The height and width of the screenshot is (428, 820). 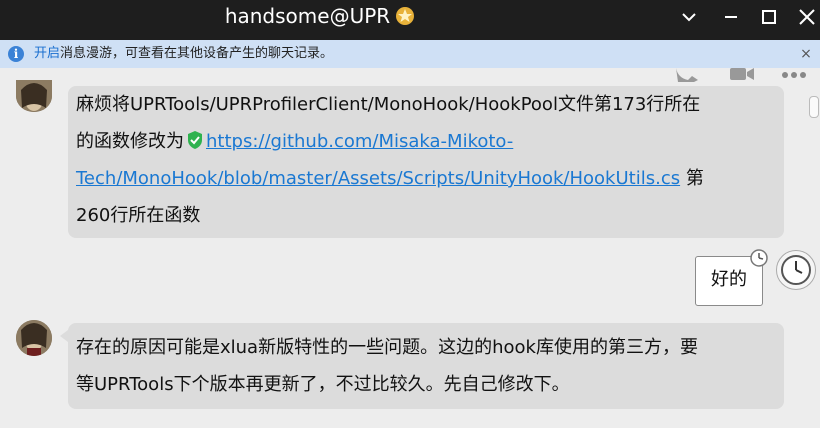 What do you see at coordinates (742, 75) in the screenshot?
I see `video-call-icon` at bounding box center [742, 75].